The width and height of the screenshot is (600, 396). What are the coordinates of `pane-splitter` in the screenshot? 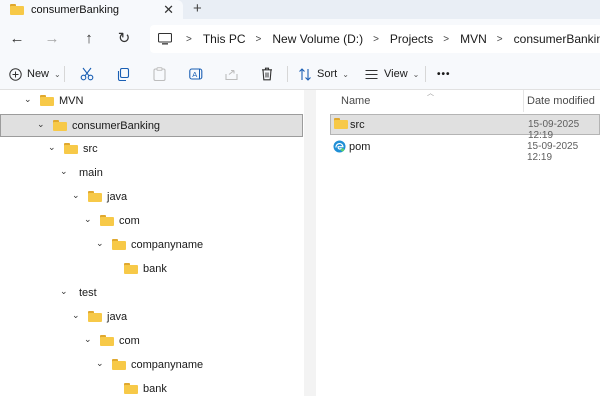 It's located at (310, 243).